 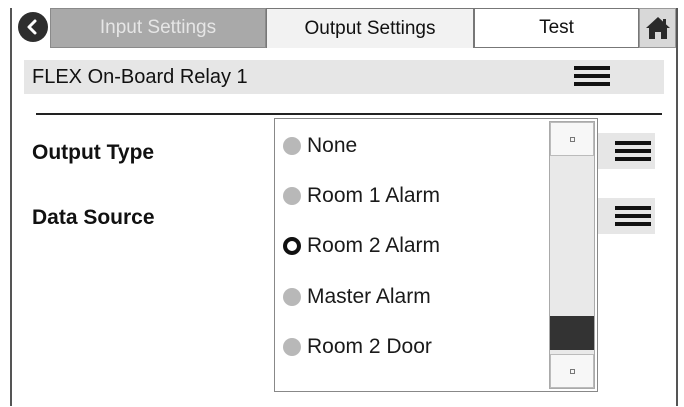 What do you see at coordinates (374, 245) in the screenshot?
I see `option-label: Room 2 Alarm` at bounding box center [374, 245].